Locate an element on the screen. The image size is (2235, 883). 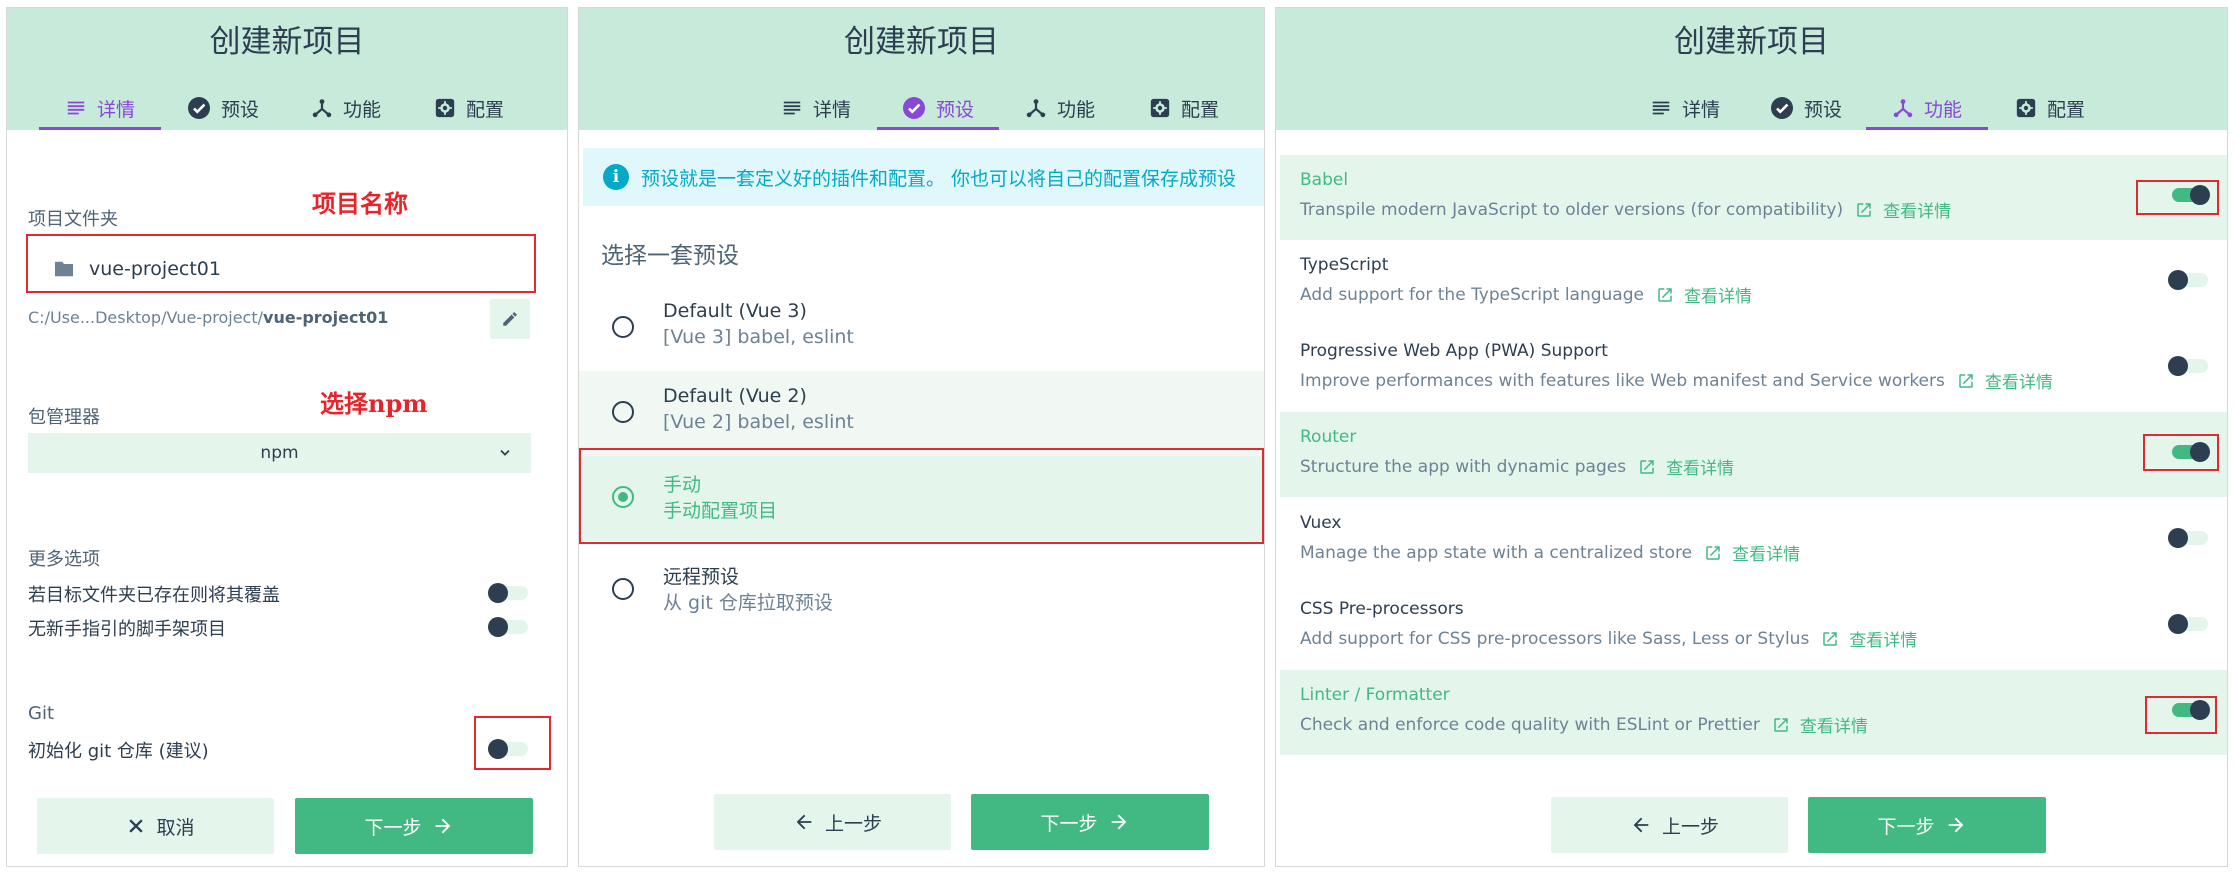
pwa-toggle is located at coordinates (2189, 366).